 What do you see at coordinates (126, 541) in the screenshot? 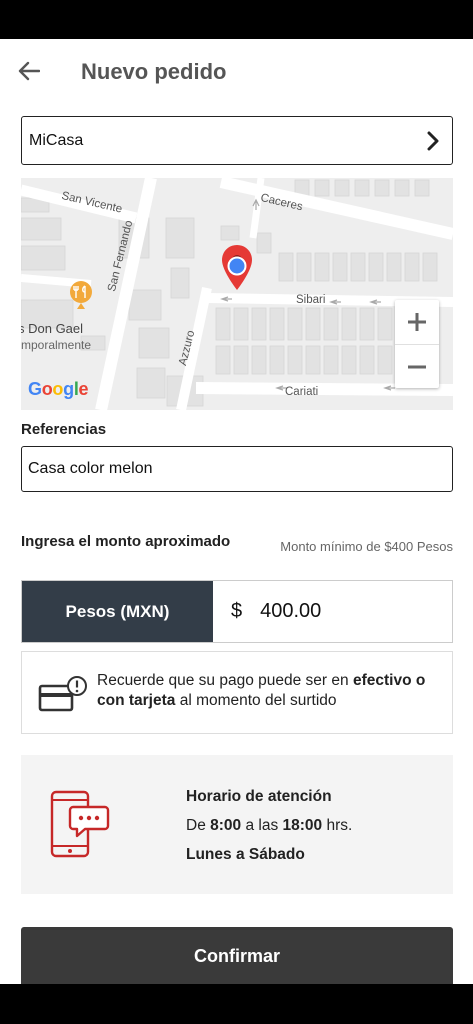
I see `amount-label: Ingresa el monto aproximado` at bounding box center [126, 541].